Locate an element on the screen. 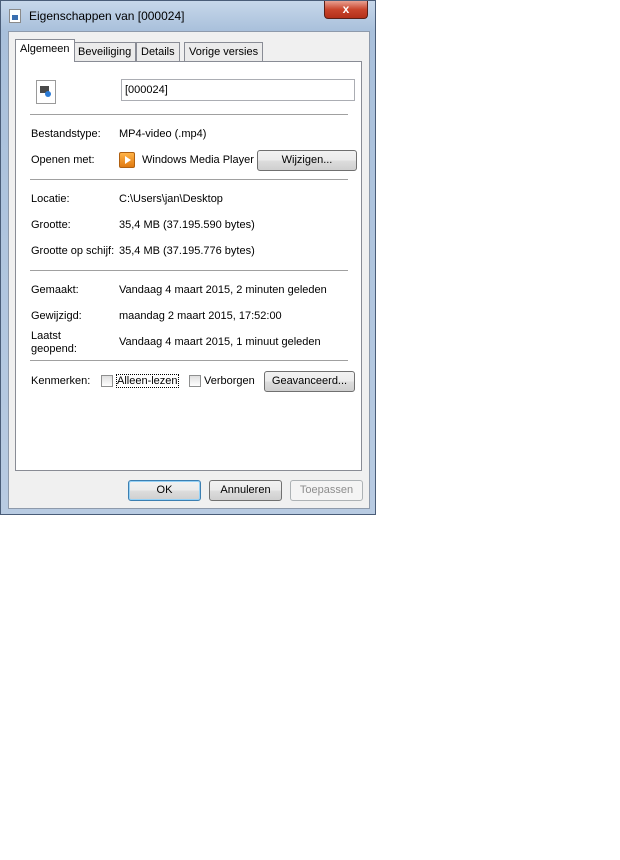 The width and height of the screenshot is (620, 860). accessed-value: Vandaag 4 maart 2015, 1 minuut geleden is located at coordinates (220, 342).